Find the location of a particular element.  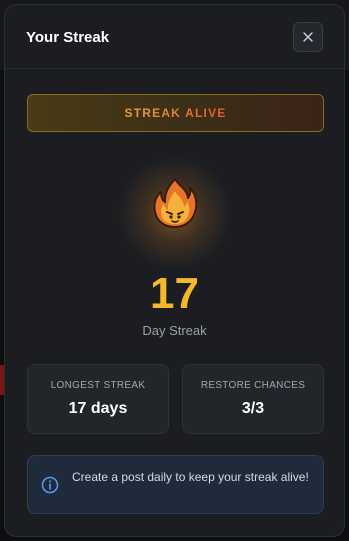

stat-label: RESTORE CHANCES is located at coordinates (253, 385).